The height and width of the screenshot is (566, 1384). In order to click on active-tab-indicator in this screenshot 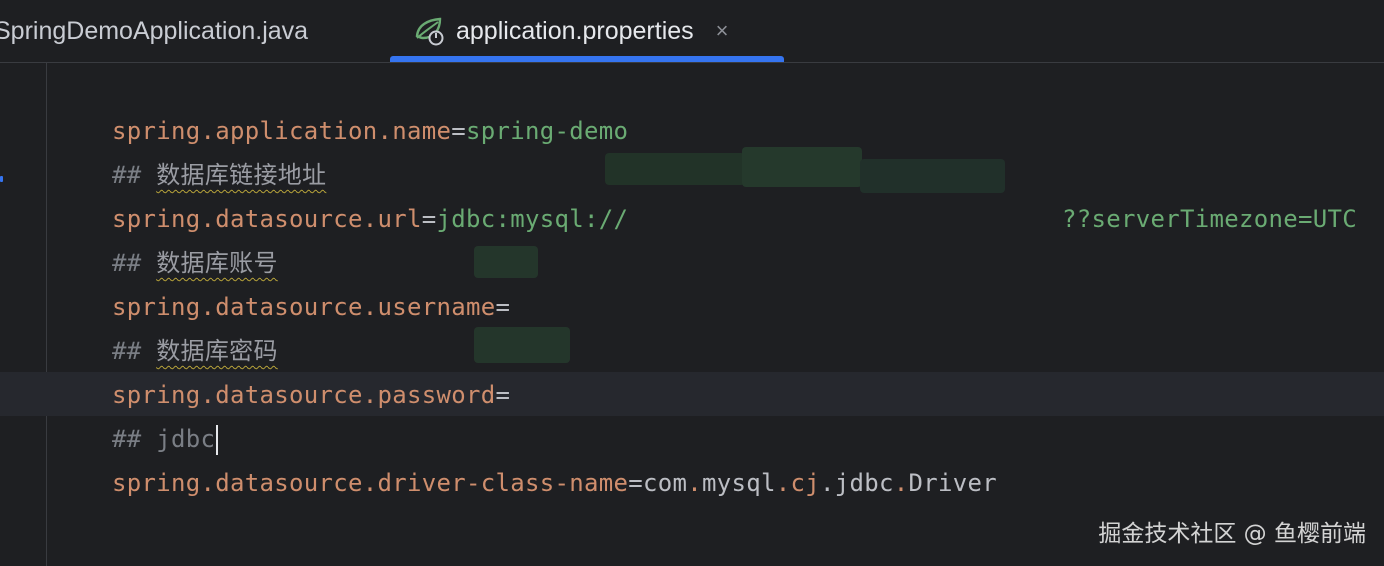, I will do `click(587, 59)`.